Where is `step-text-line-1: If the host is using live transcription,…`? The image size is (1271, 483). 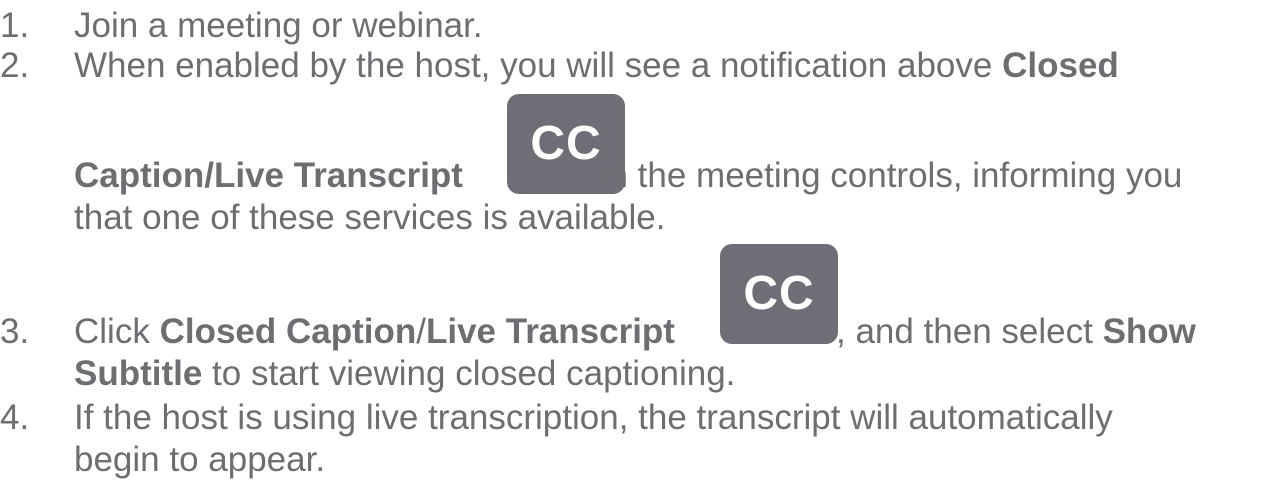 step-text-line-1: If the host is using live transcription,… is located at coordinates (593, 417).